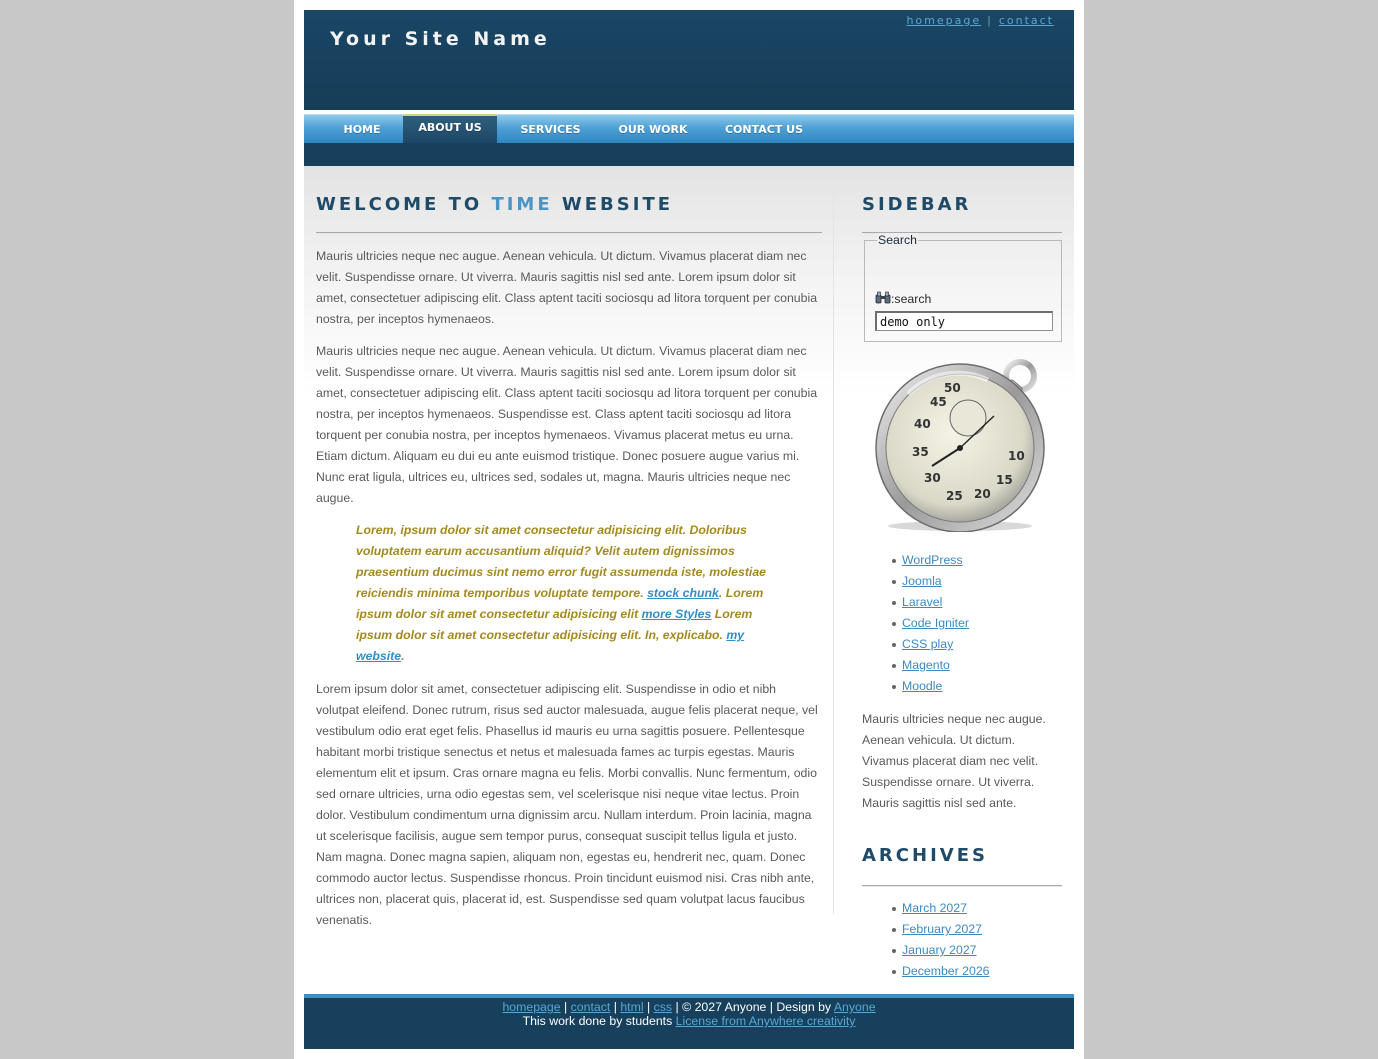 The width and height of the screenshot is (1378, 1059). What do you see at coordinates (531, 1007) in the screenshot?
I see `footer-link-homepage: homepage` at bounding box center [531, 1007].